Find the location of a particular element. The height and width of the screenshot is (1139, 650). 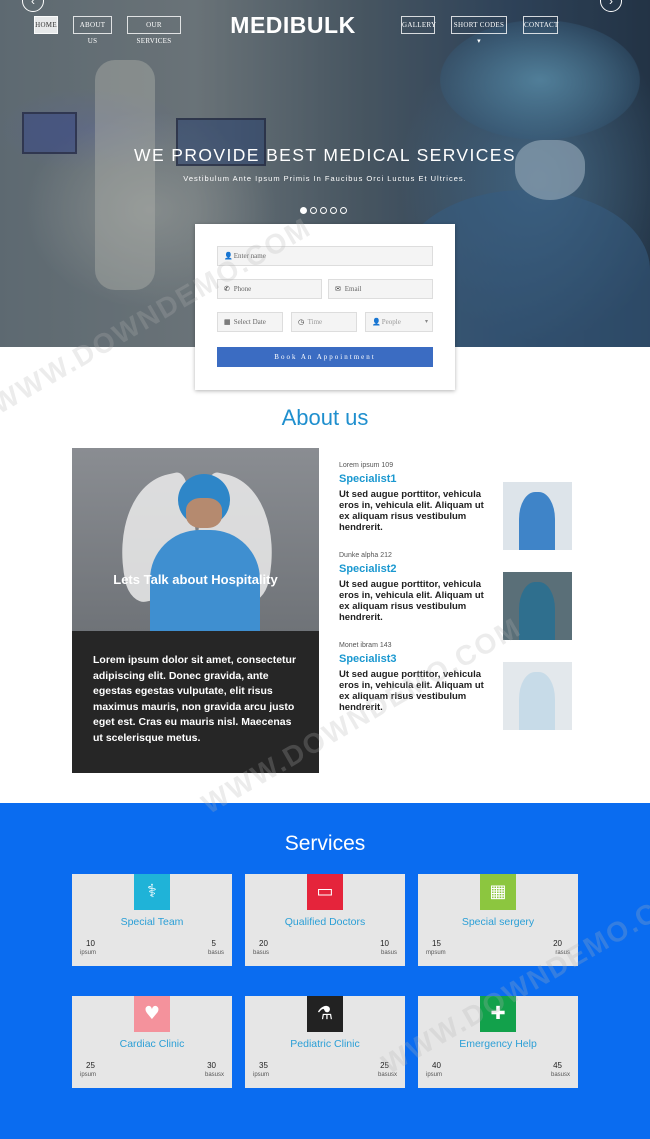

service-name: Special Team is located at coordinates (152, 922).